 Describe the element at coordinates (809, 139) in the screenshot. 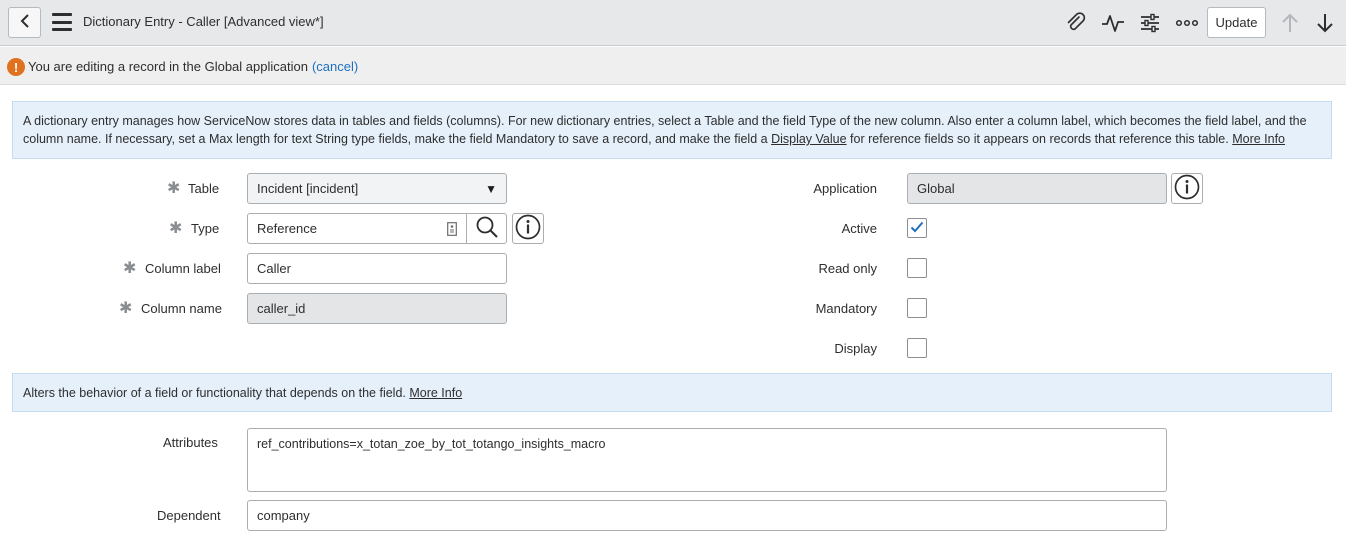

I see `display-value-link: Display Value` at that location.